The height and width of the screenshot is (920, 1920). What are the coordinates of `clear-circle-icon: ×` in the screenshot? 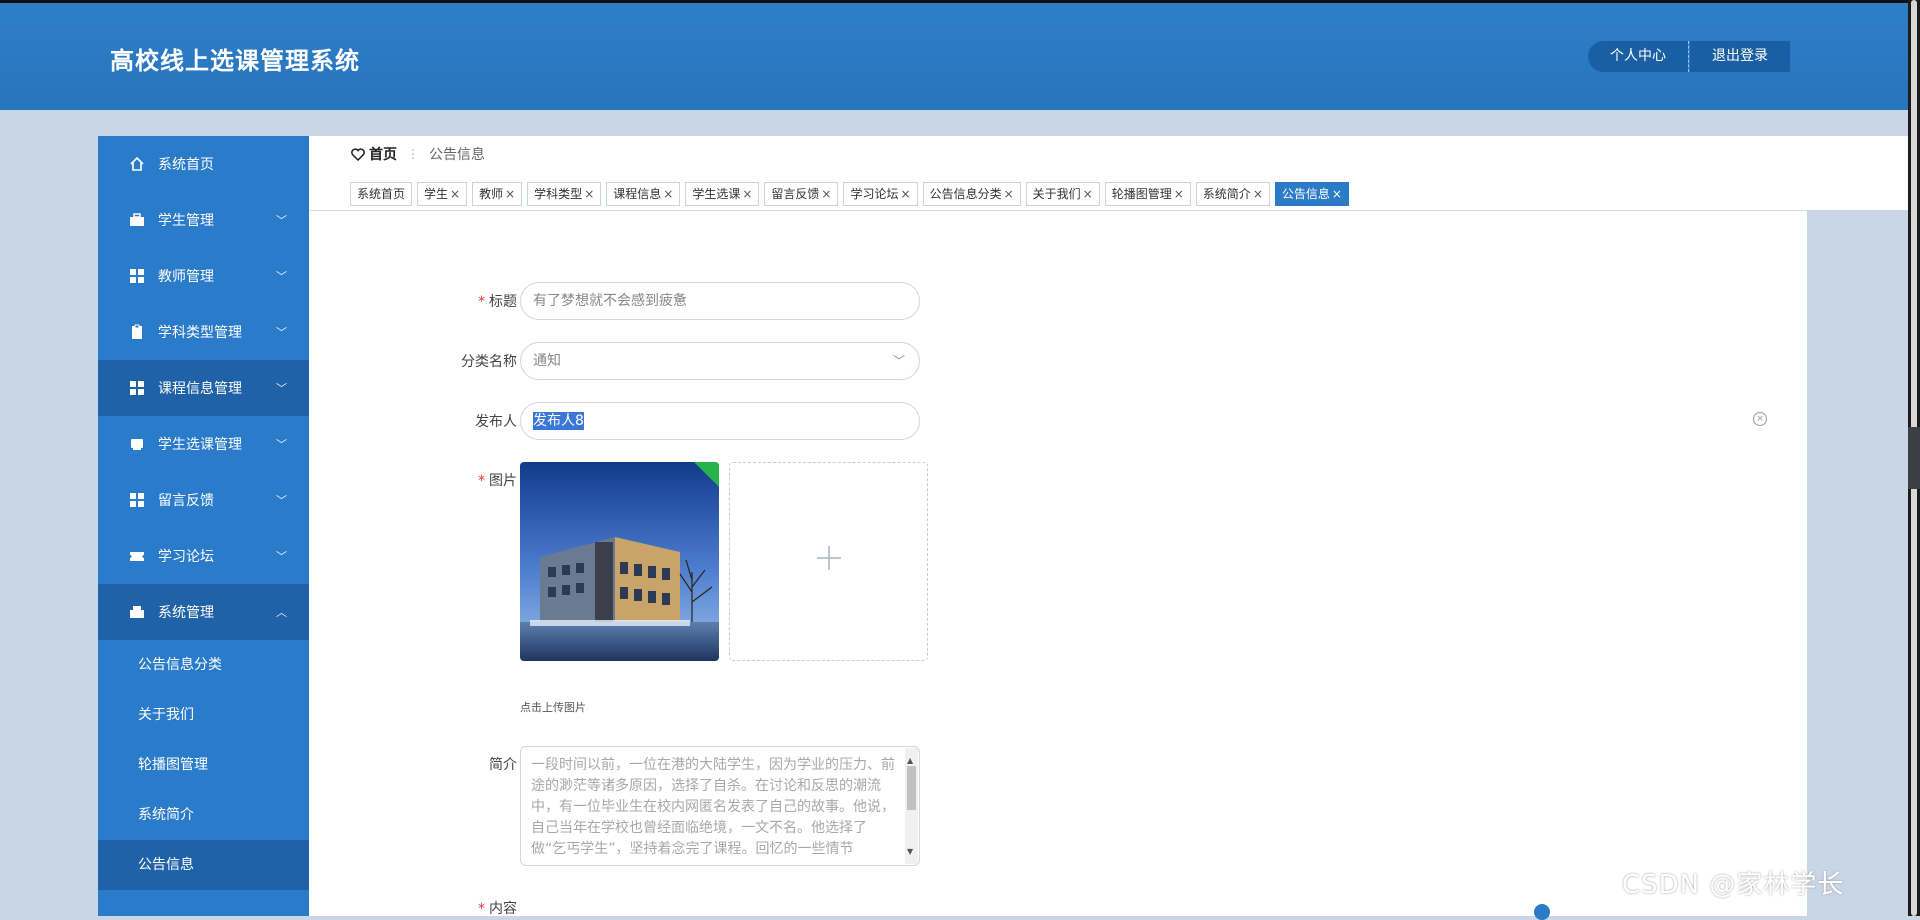 It's located at (1760, 419).